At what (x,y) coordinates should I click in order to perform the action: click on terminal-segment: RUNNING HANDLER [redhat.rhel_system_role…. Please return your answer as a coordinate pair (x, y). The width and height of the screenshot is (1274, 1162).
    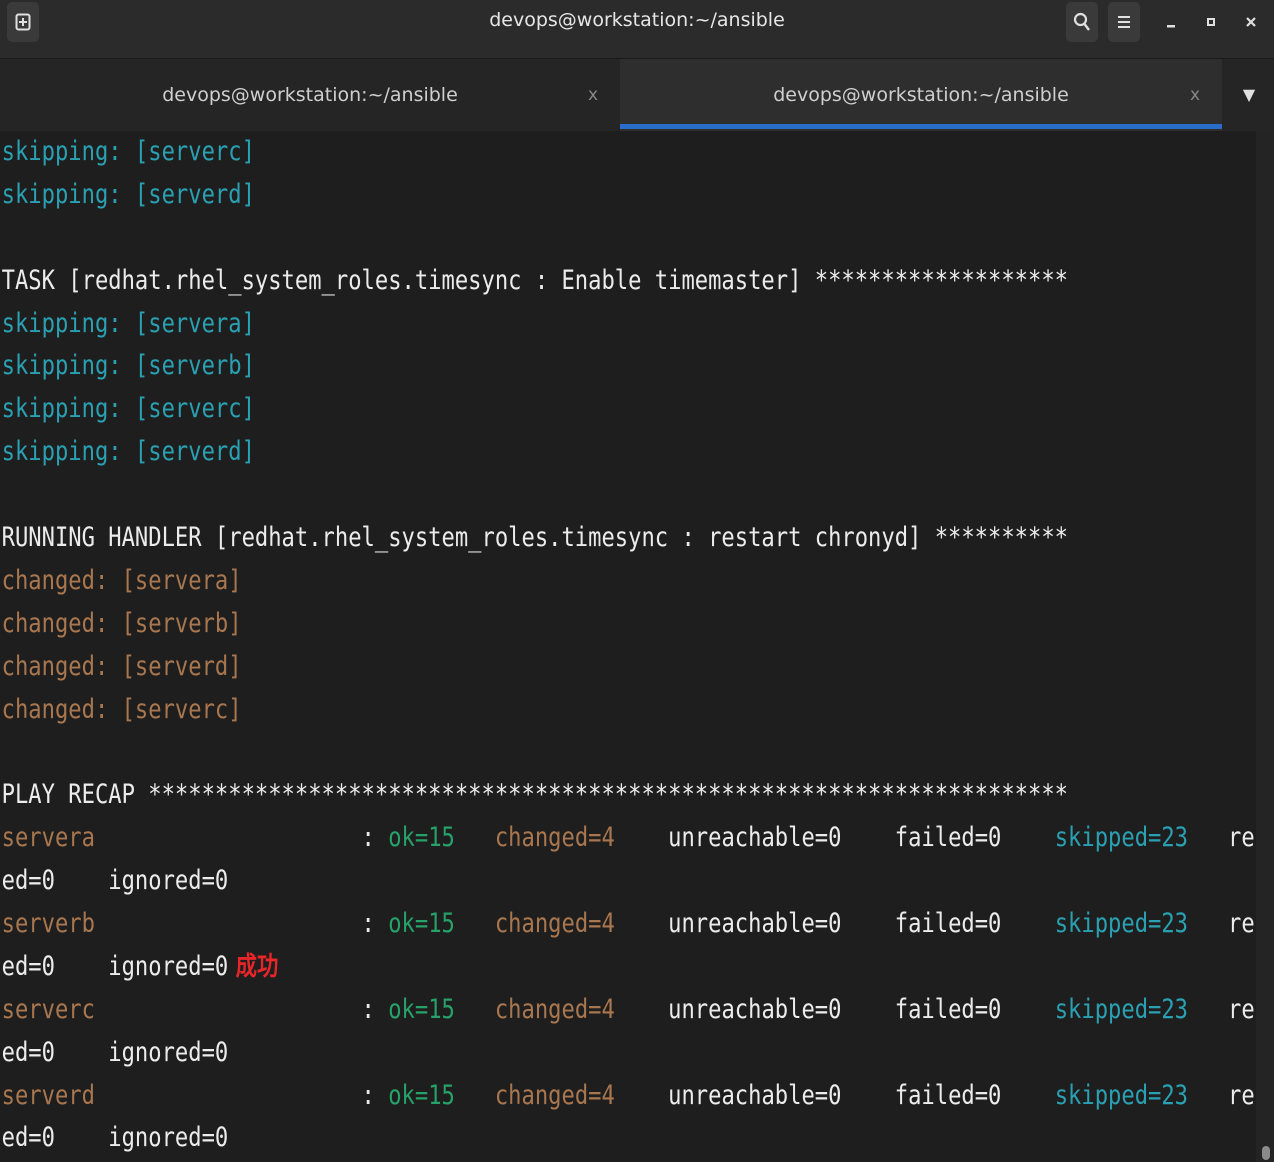
    Looking at the image, I should click on (534, 538).